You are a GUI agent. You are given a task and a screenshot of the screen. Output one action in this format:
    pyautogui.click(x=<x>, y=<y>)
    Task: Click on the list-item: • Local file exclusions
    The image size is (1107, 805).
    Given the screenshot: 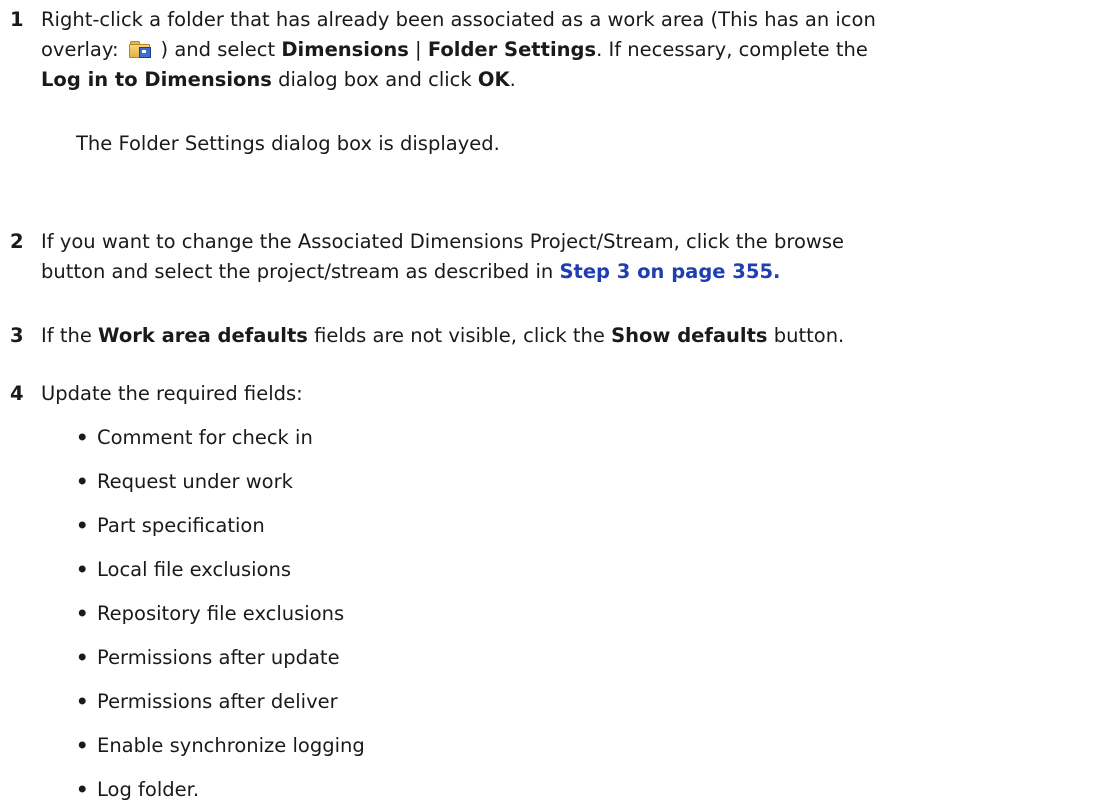 What is the action you would take?
    pyautogui.click(x=183, y=570)
    